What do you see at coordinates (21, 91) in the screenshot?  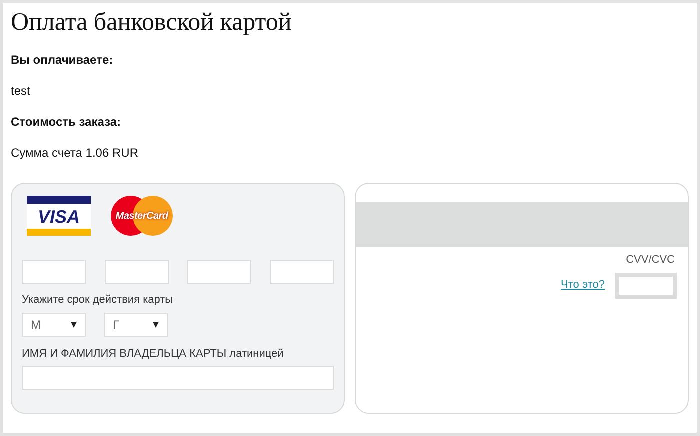 I see `field-value: test` at bounding box center [21, 91].